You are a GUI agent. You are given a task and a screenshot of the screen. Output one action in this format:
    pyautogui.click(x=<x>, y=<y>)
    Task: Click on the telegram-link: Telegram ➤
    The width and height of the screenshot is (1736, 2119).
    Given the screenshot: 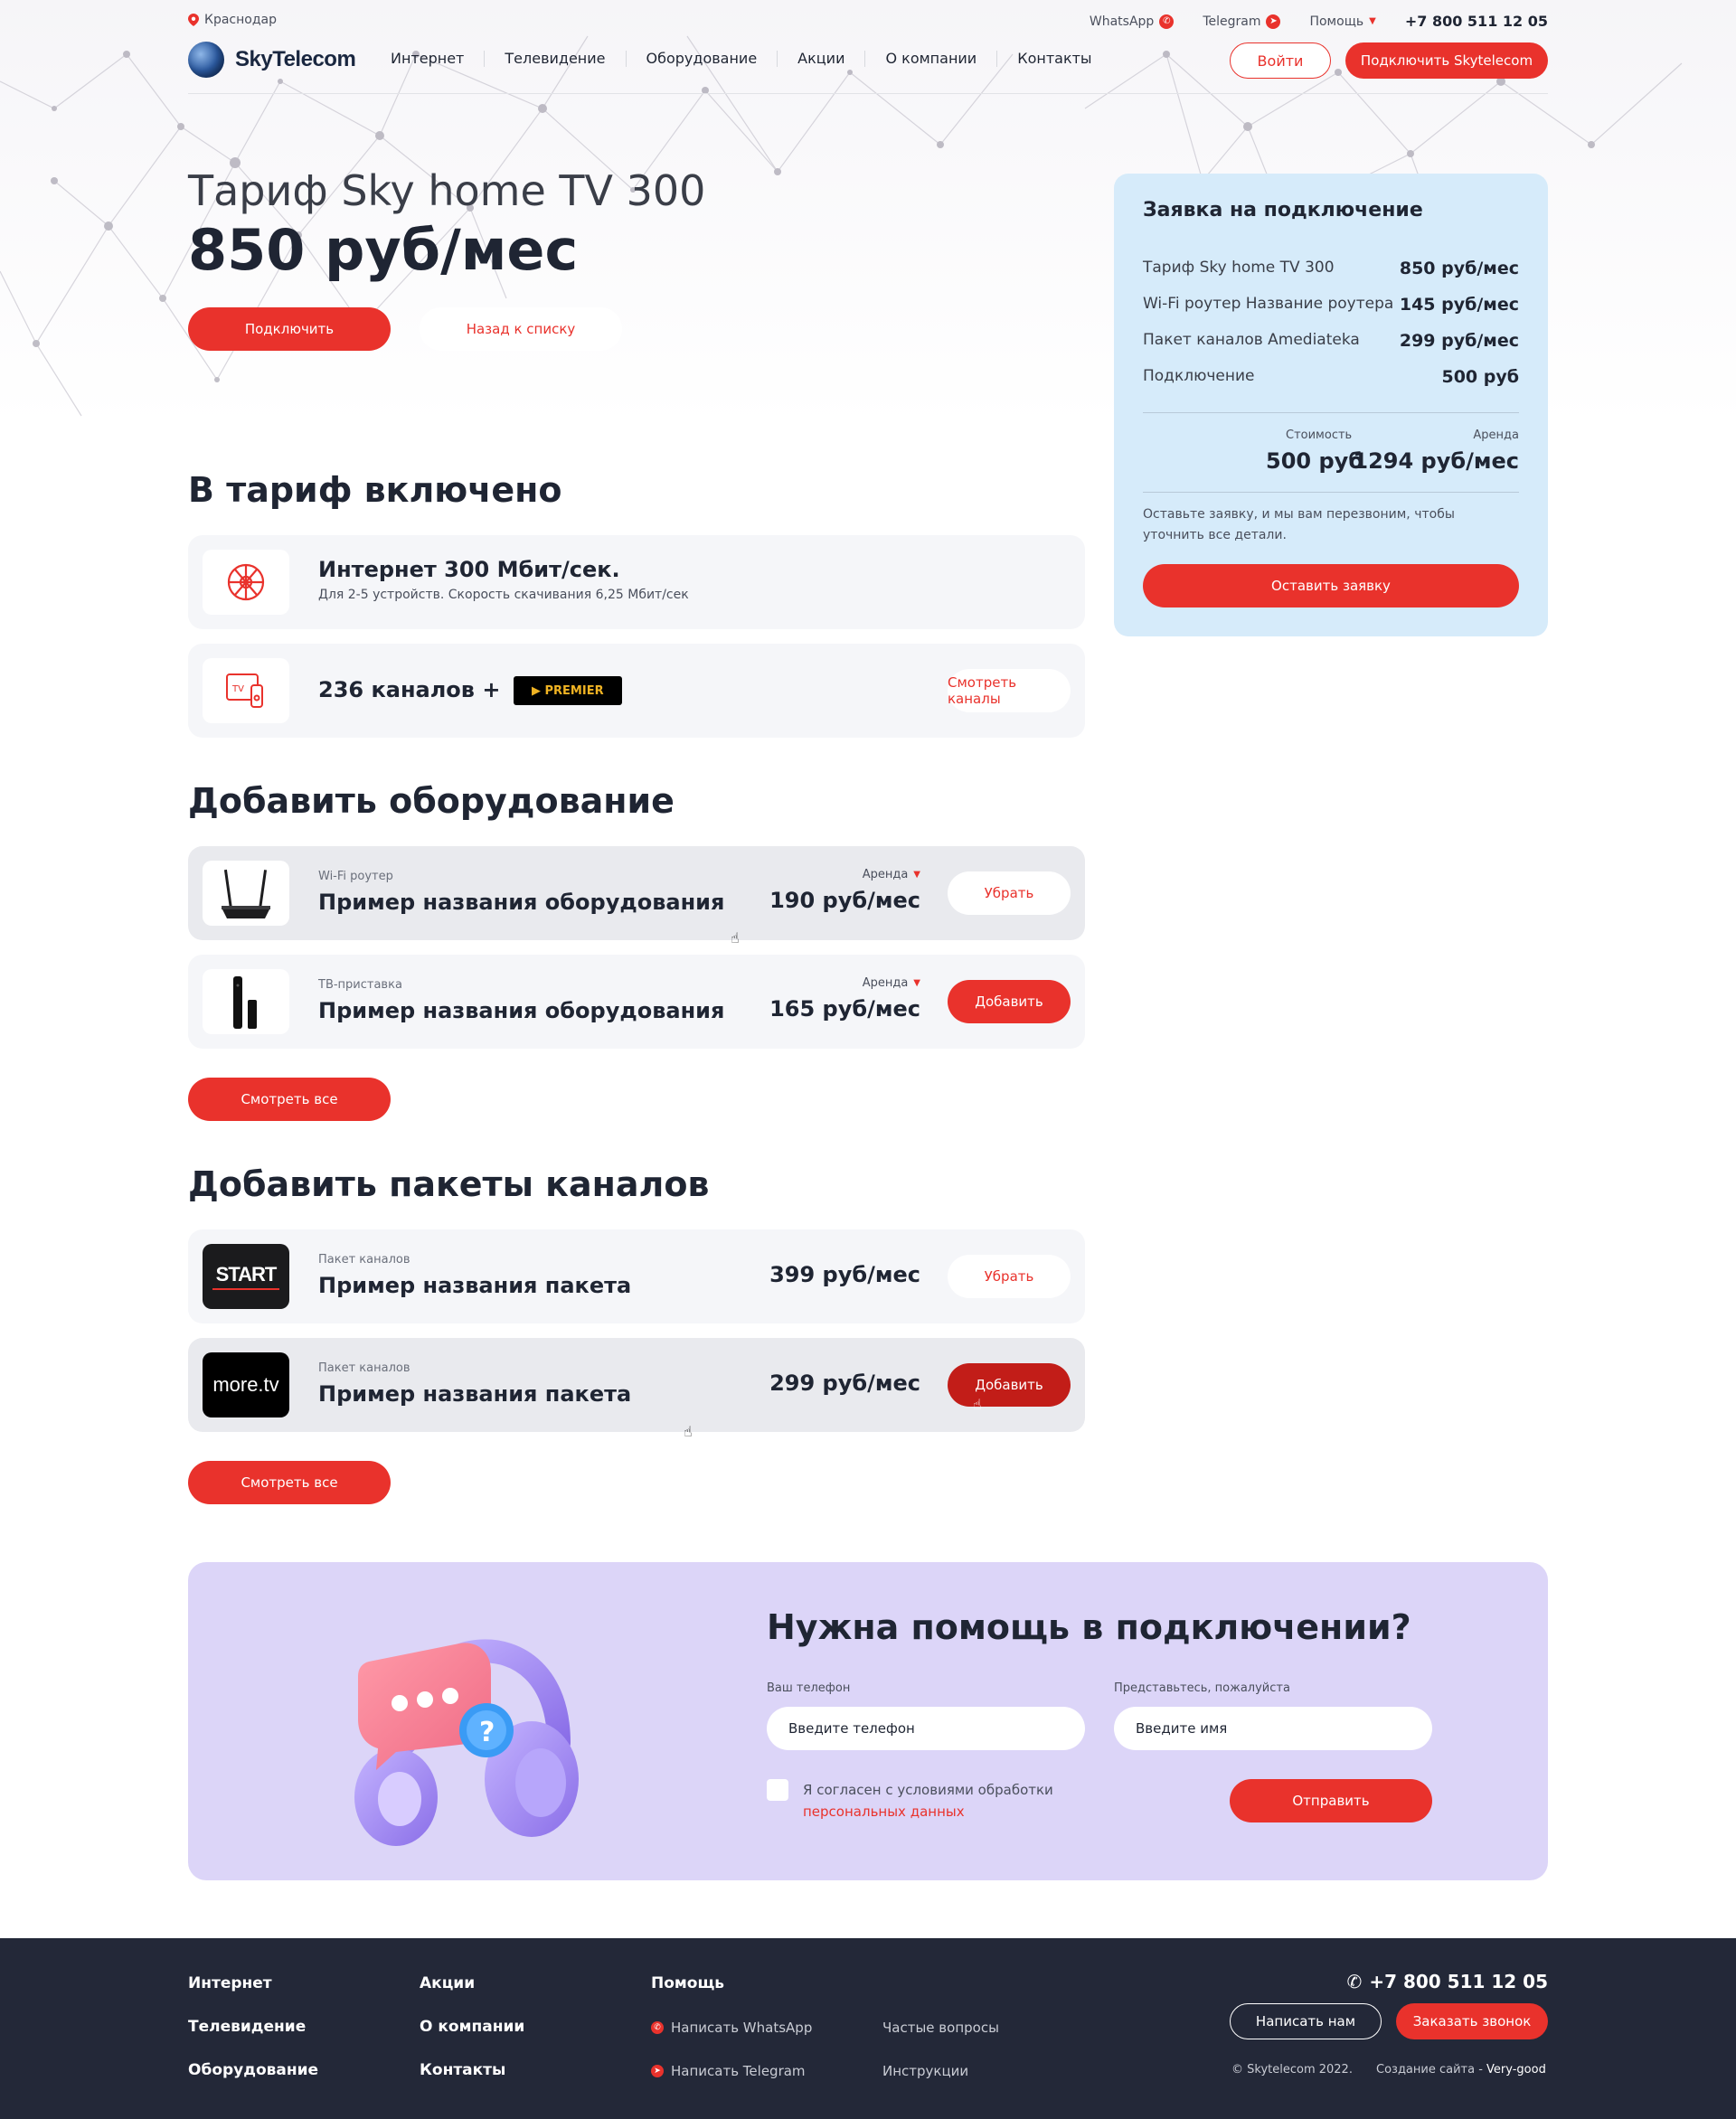 What is the action you would take?
    pyautogui.click(x=1242, y=21)
    